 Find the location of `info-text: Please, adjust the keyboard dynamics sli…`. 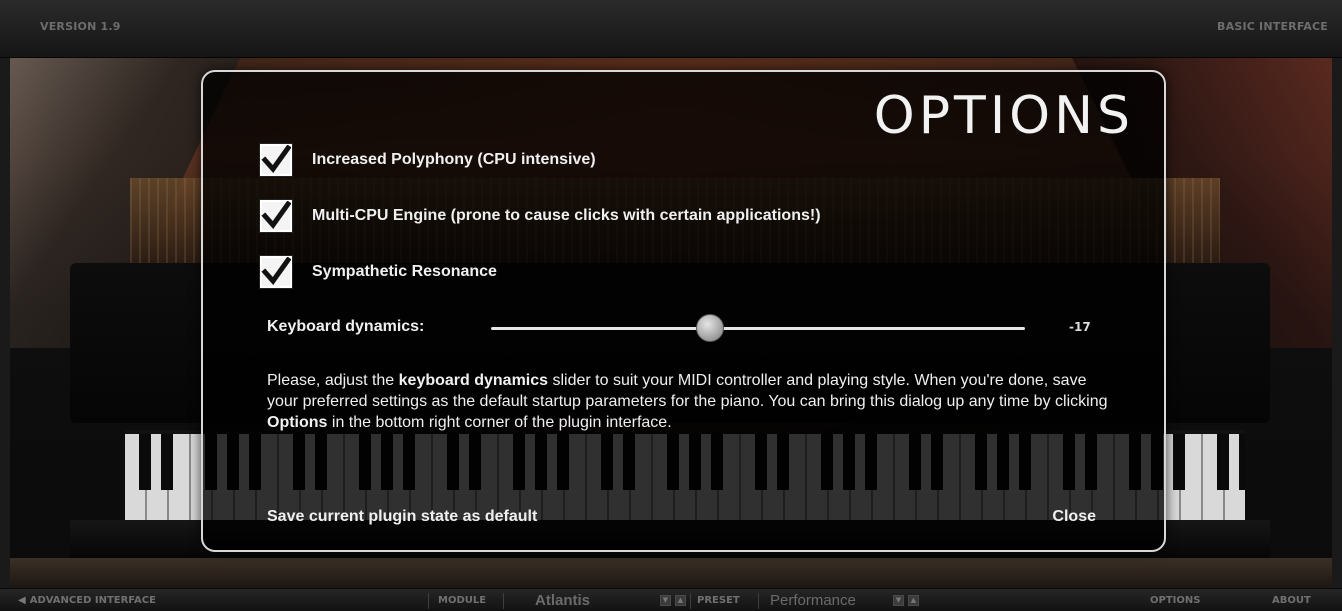

info-text: Please, adjust the keyboard dynamics sli… is located at coordinates (692, 401).